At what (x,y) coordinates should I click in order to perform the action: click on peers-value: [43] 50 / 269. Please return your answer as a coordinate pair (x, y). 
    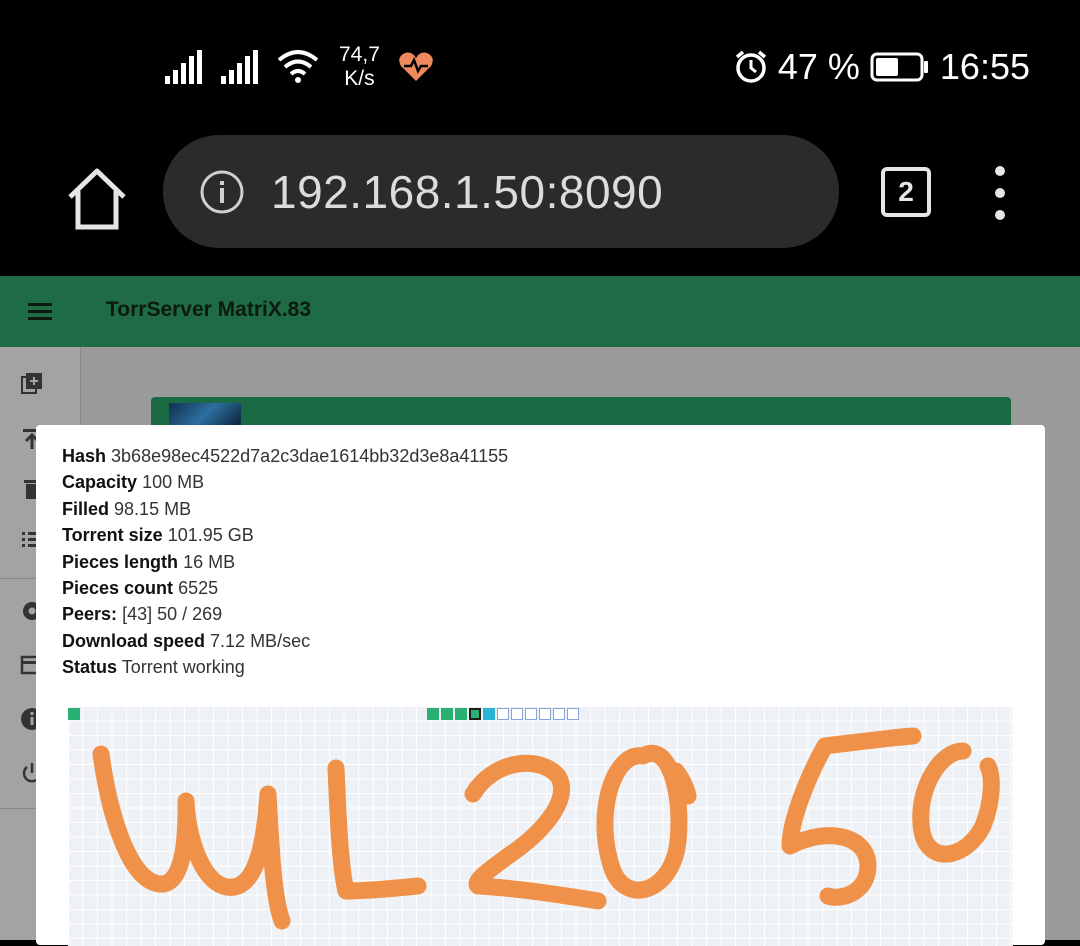
    Looking at the image, I should click on (172, 614).